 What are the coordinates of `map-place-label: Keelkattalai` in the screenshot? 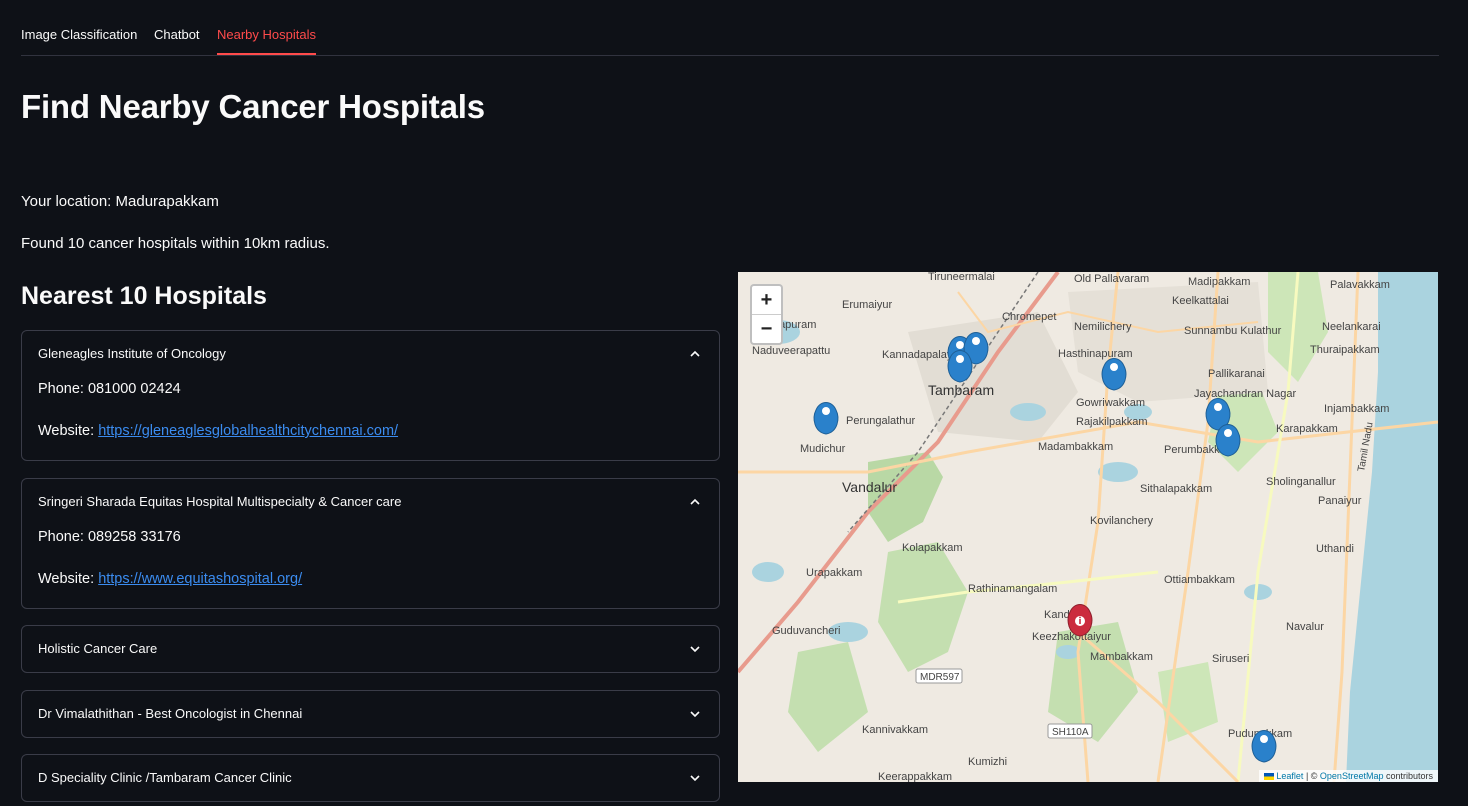 It's located at (1200, 301).